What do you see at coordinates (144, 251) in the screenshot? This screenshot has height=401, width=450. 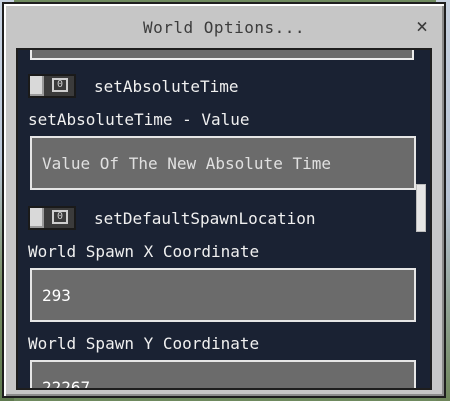 I see `world-spawn-x-label: World Spawn X Coordinate` at bounding box center [144, 251].